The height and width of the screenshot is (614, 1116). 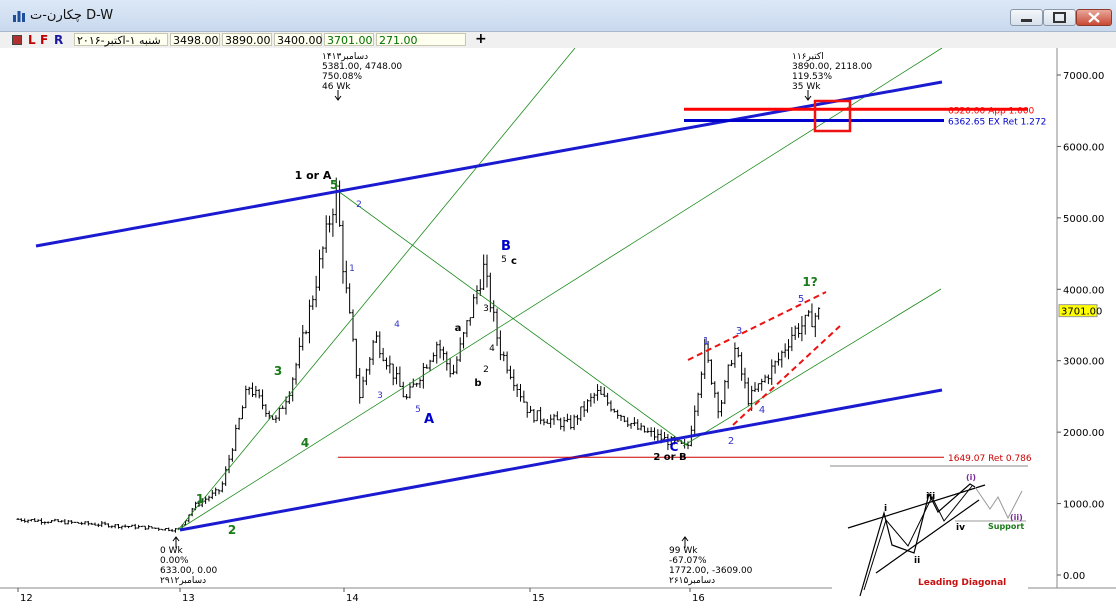 I want to click on x-tick-label: 13, so click(x=188, y=598).